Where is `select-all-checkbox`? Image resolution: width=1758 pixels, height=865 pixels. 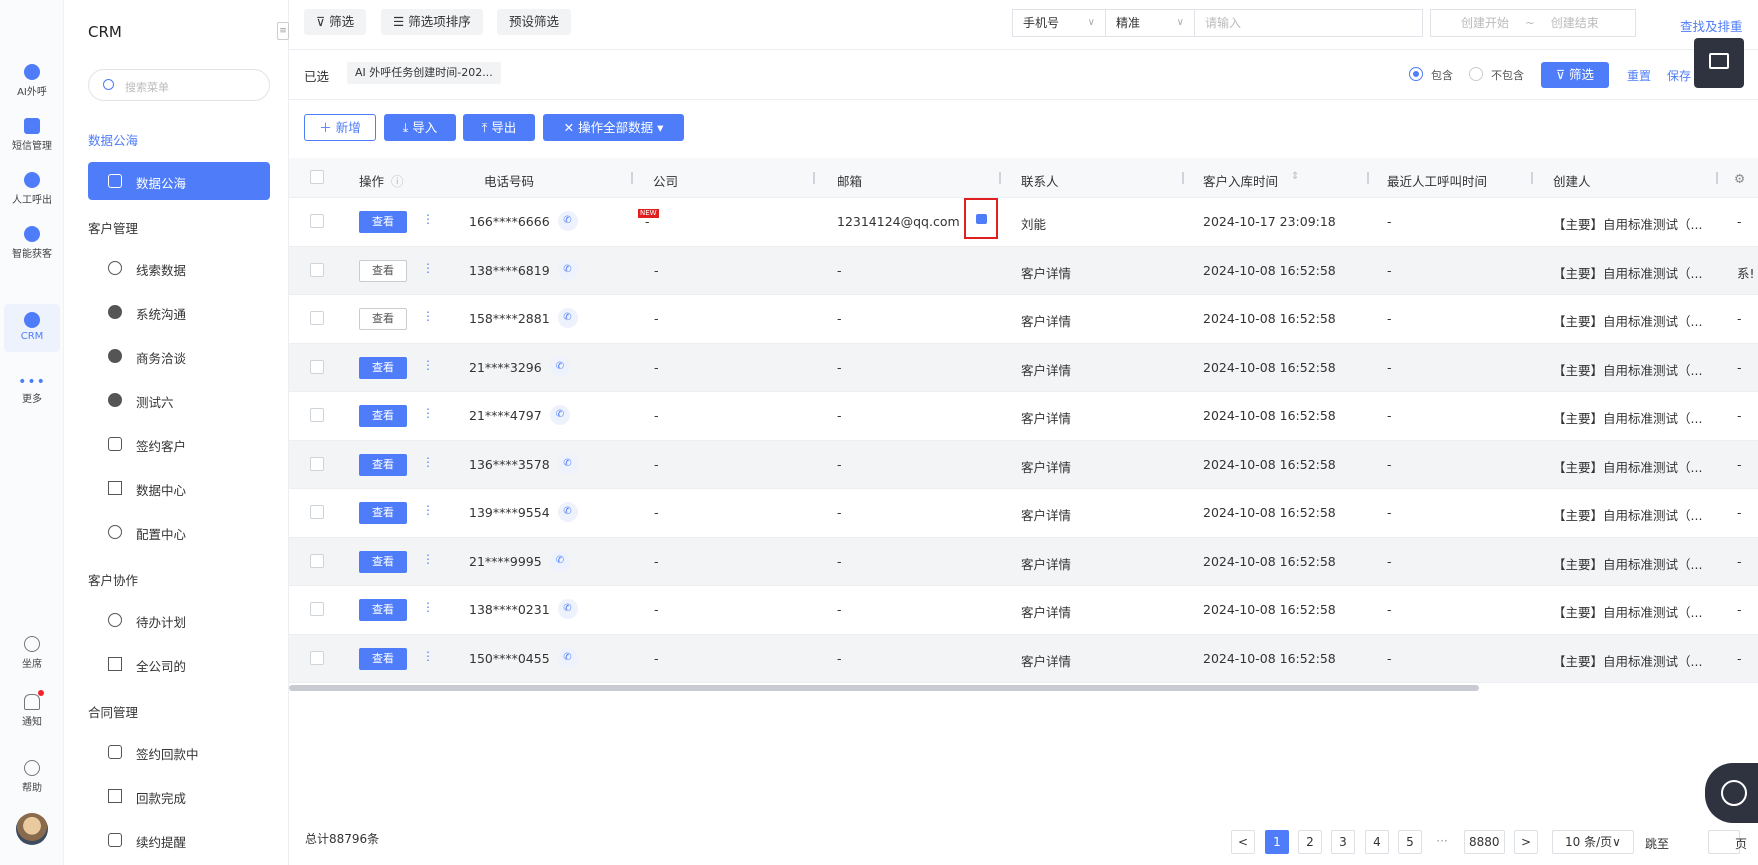
select-all-checkbox is located at coordinates (317, 177).